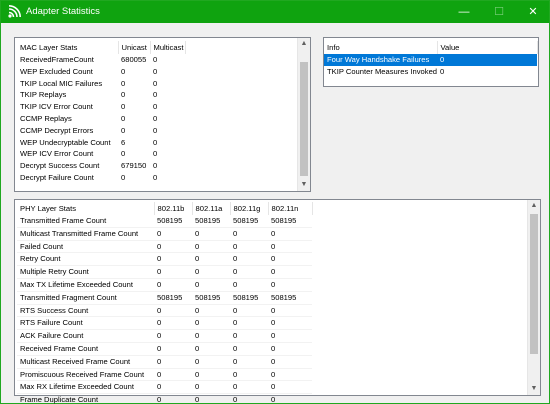 The height and width of the screenshot is (404, 550). What do you see at coordinates (381, 60) in the screenshot?
I see `info-name-cell: Four Way Handshake Failures` at bounding box center [381, 60].